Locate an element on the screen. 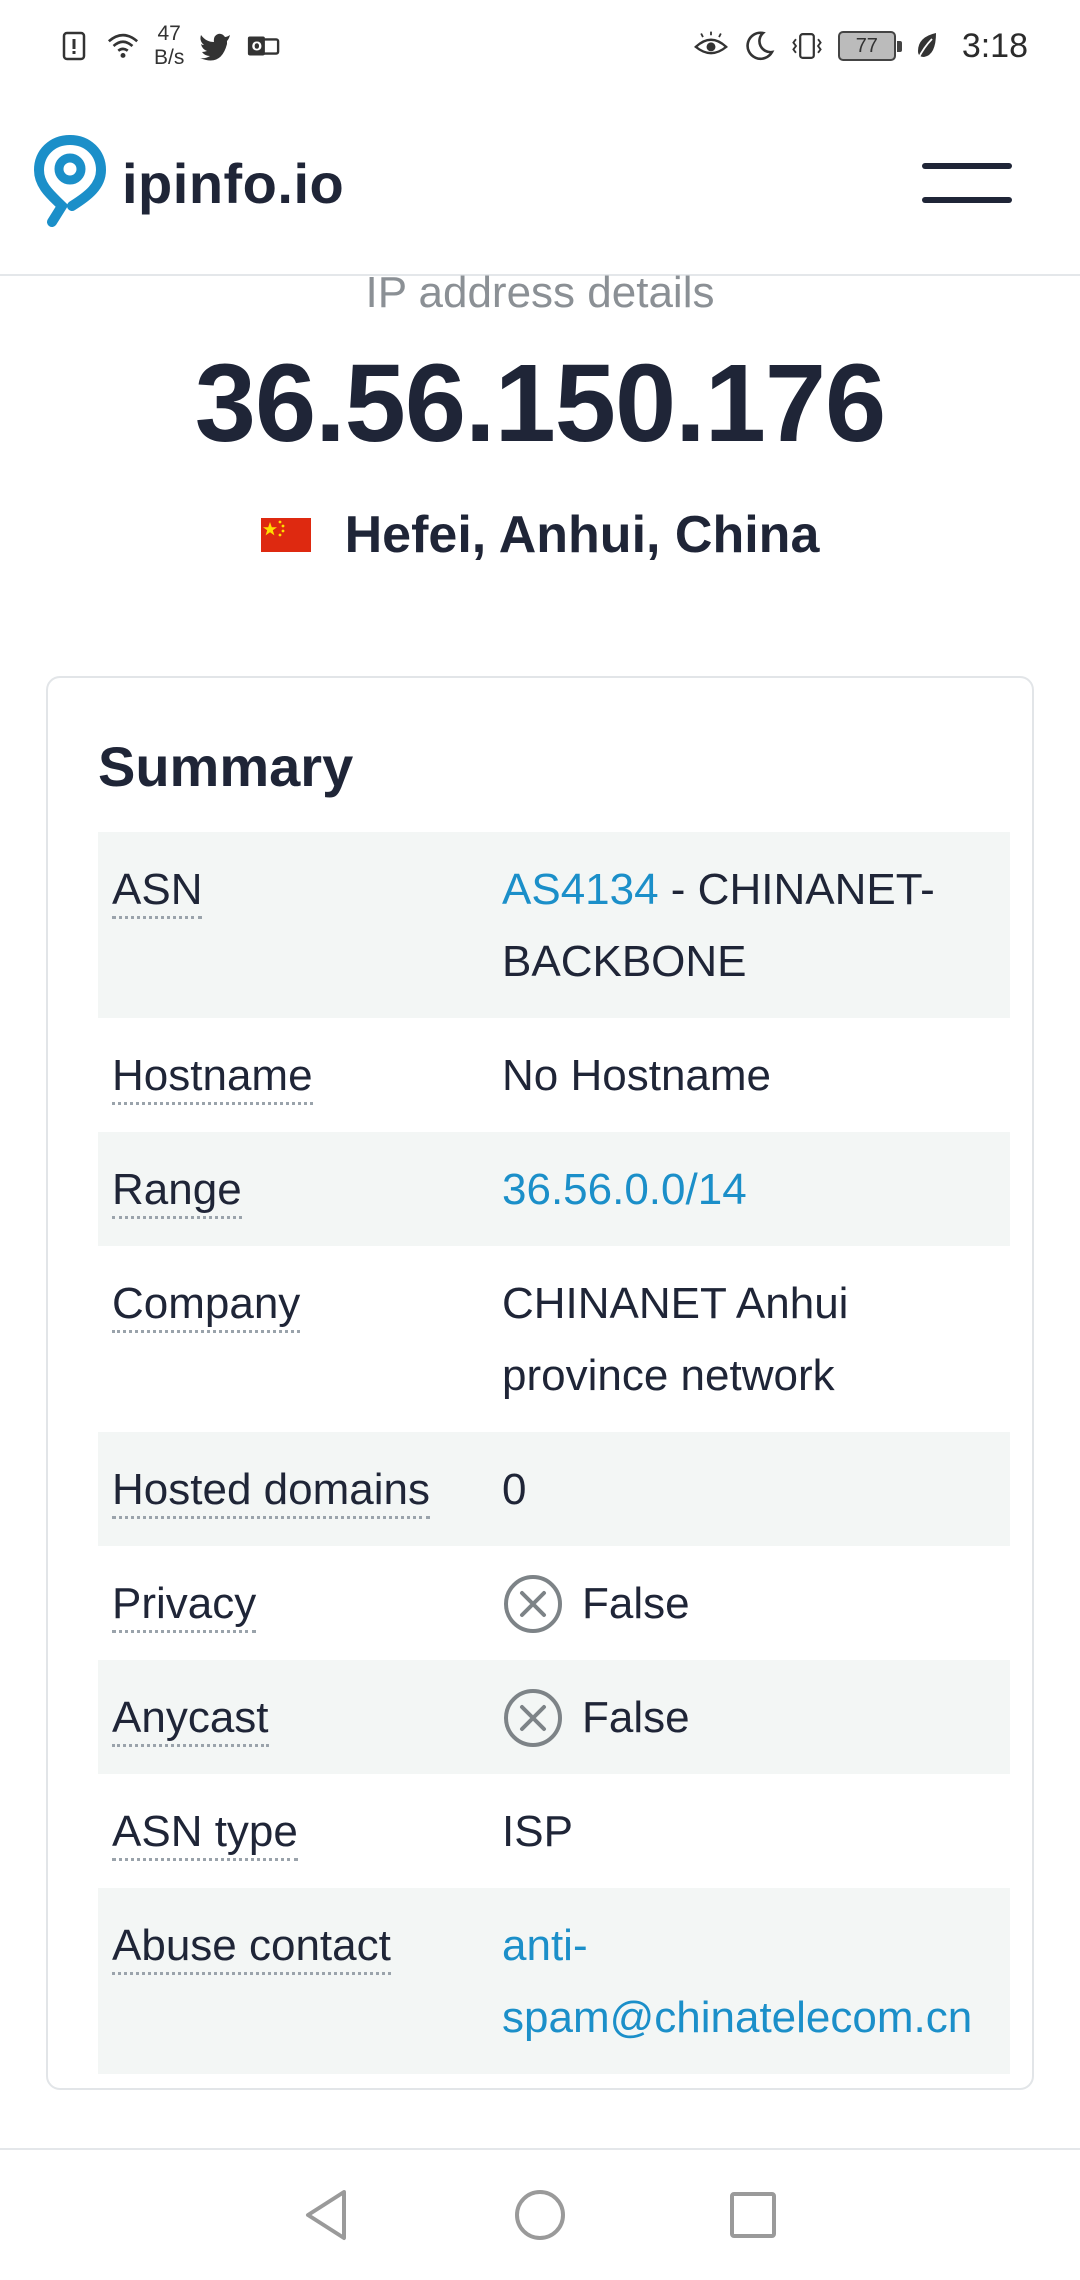 This screenshot has width=1080, height=2280. twitter-icon is located at coordinates (215, 46).